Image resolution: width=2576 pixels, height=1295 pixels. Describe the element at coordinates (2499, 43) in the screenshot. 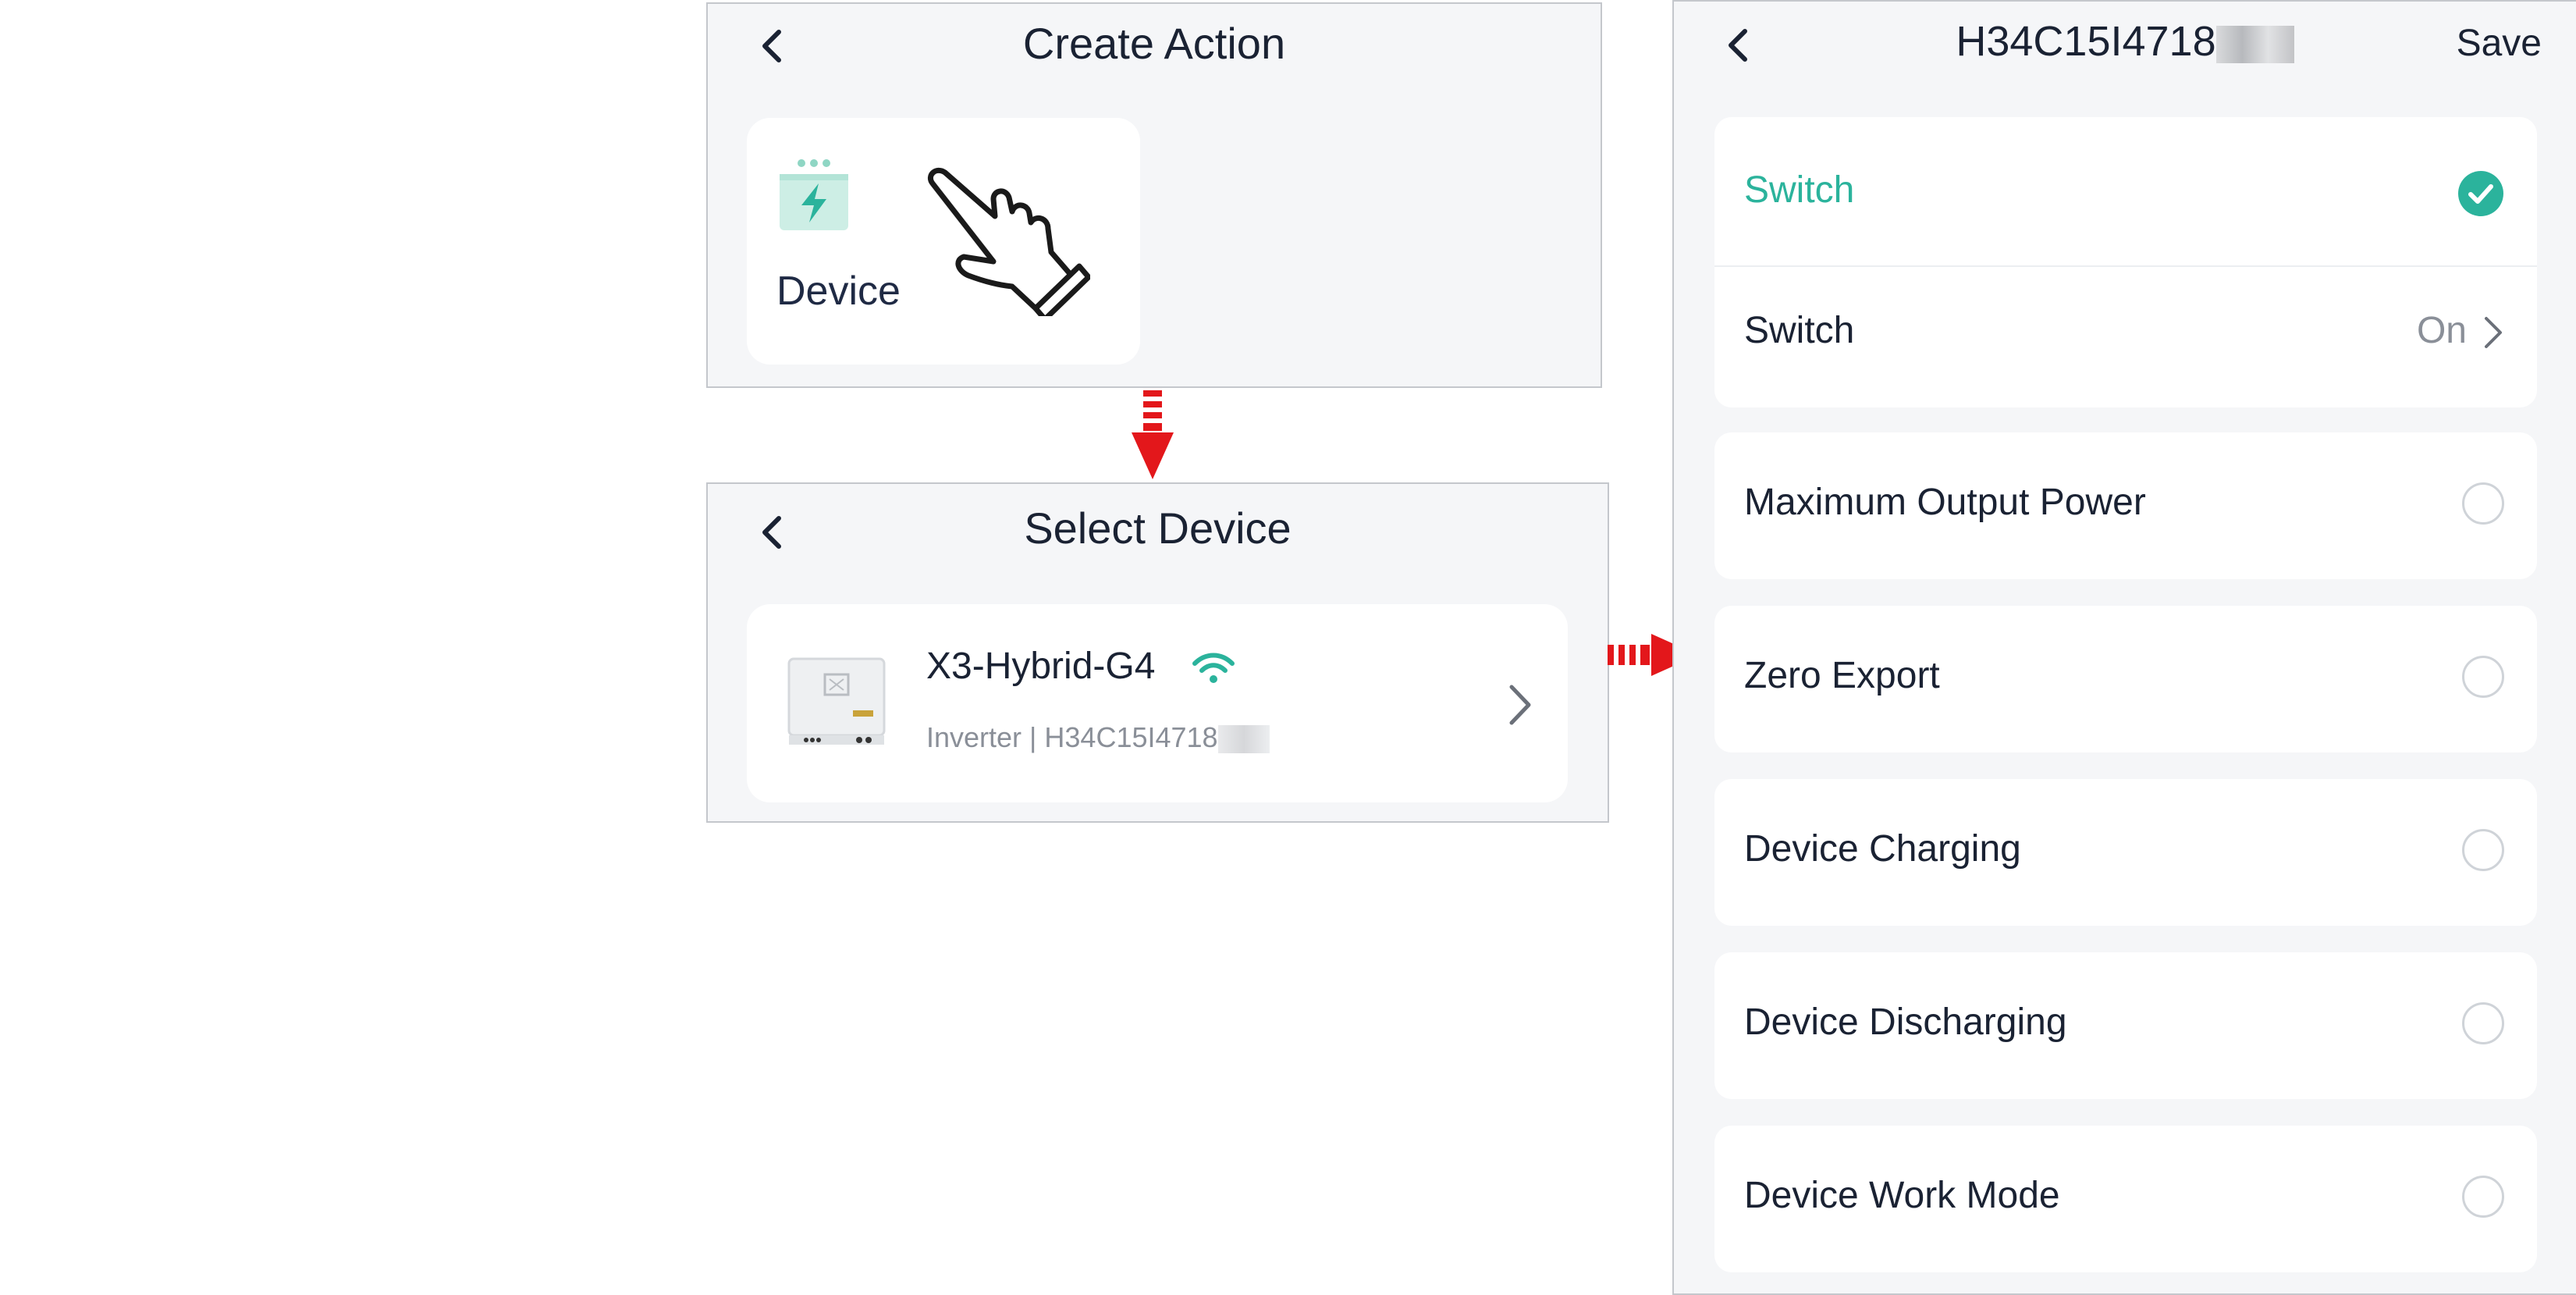

I see `save-button: Save` at that location.